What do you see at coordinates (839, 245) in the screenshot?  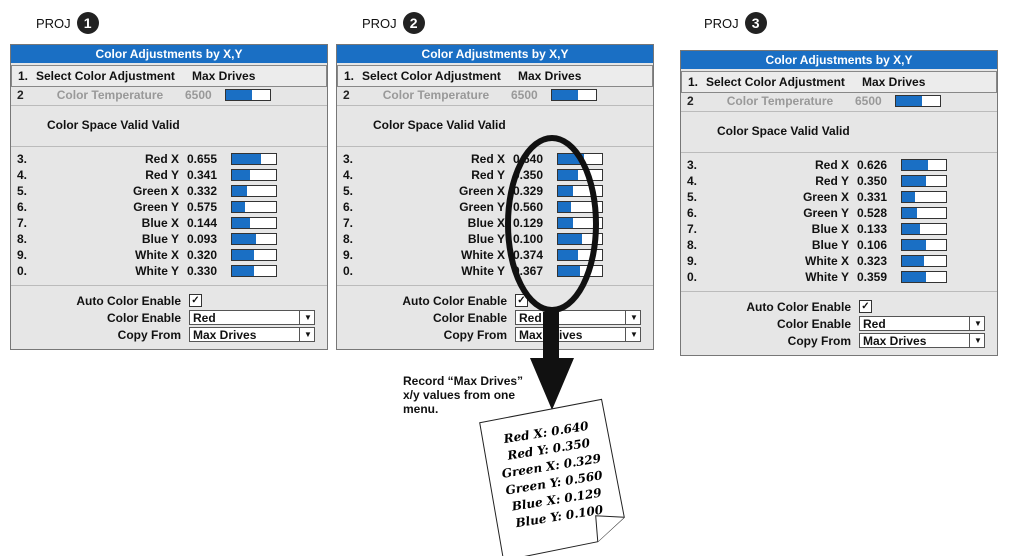 I see `xy-row: 8. Blue Y 0.106` at bounding box center [839, 245].